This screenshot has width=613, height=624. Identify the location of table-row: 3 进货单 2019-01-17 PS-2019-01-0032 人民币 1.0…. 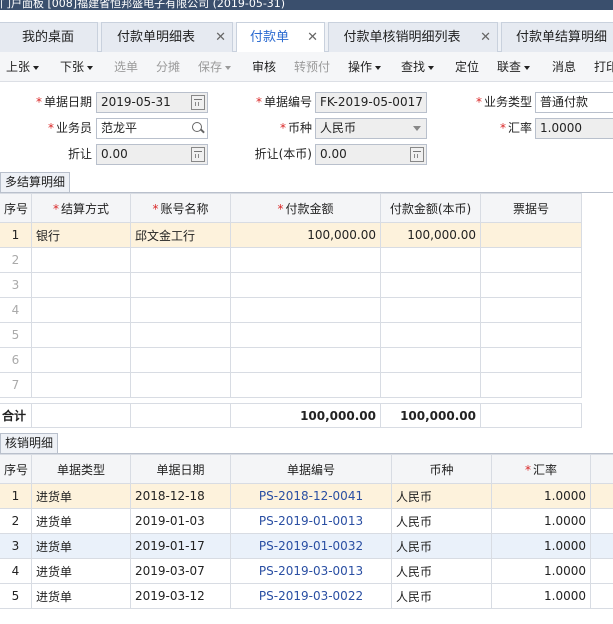
(306, 546).